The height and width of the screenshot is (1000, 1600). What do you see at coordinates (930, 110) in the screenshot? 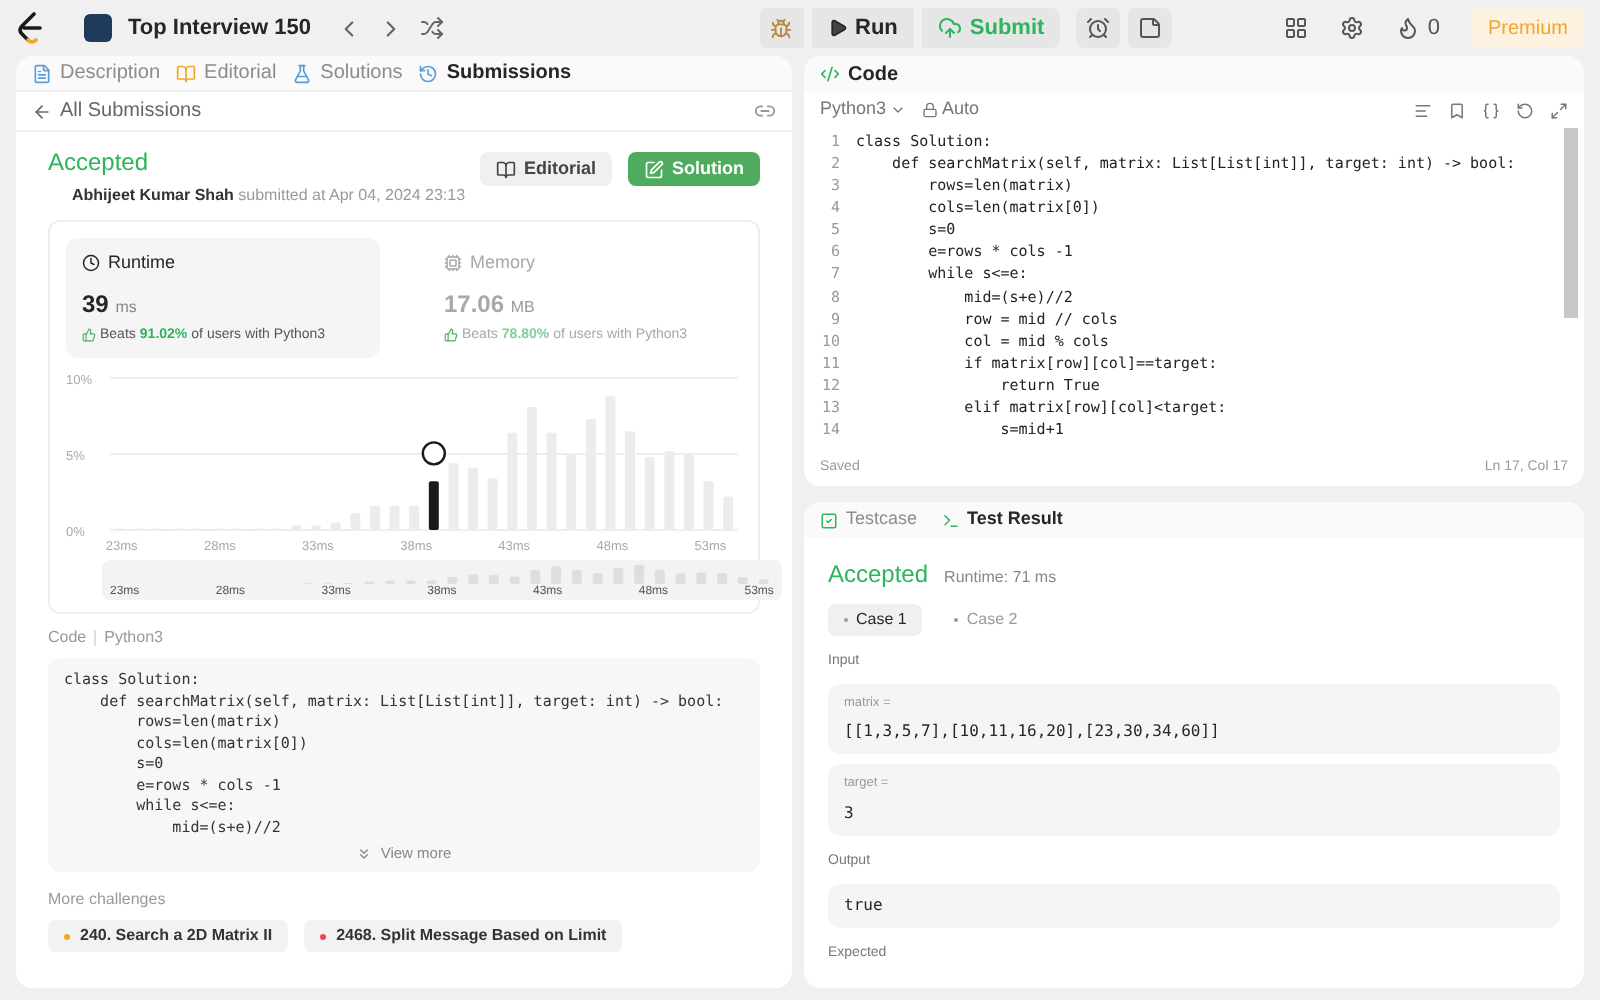
I see `lock-icon` at bounding box center [930, 110].